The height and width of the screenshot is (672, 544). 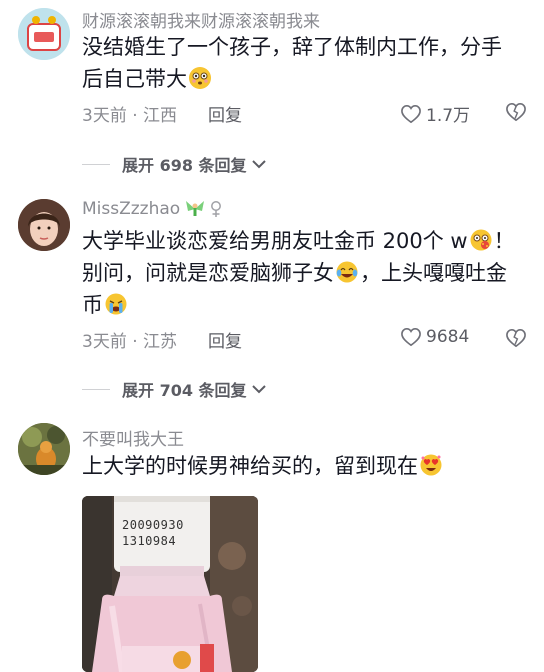 What do you see at coordinates (92, 305) in the screenshot?
I see `comment-text-segment: 币` at bounding box center [92, 305].